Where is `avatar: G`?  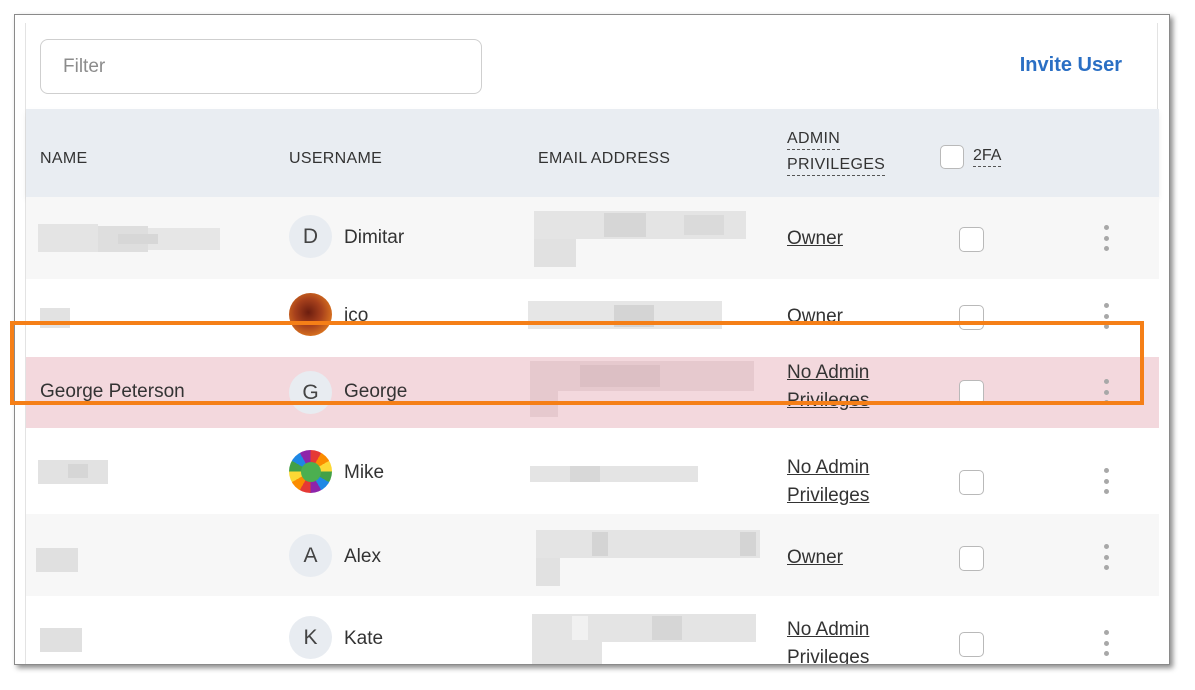
avatar: G is located at coordinates (310, 392).